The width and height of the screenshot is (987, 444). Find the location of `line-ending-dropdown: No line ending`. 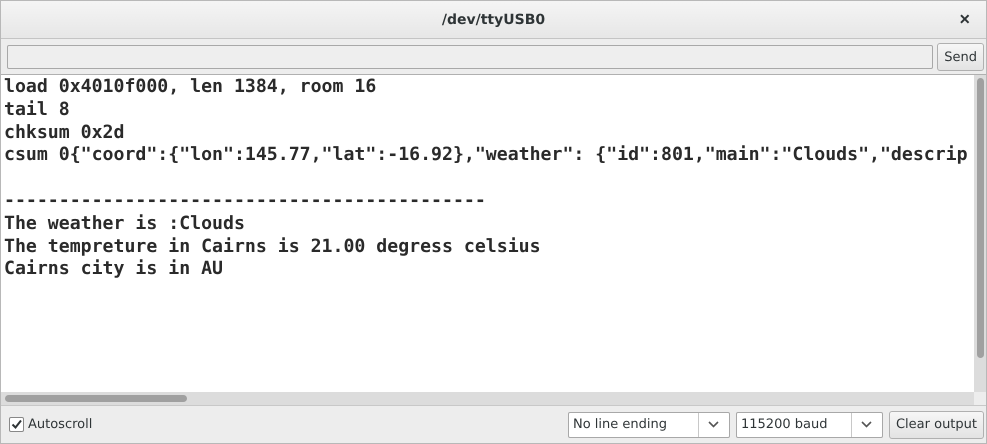

line-ending-dropdown: No line ending is located at coordinates (649, 425).